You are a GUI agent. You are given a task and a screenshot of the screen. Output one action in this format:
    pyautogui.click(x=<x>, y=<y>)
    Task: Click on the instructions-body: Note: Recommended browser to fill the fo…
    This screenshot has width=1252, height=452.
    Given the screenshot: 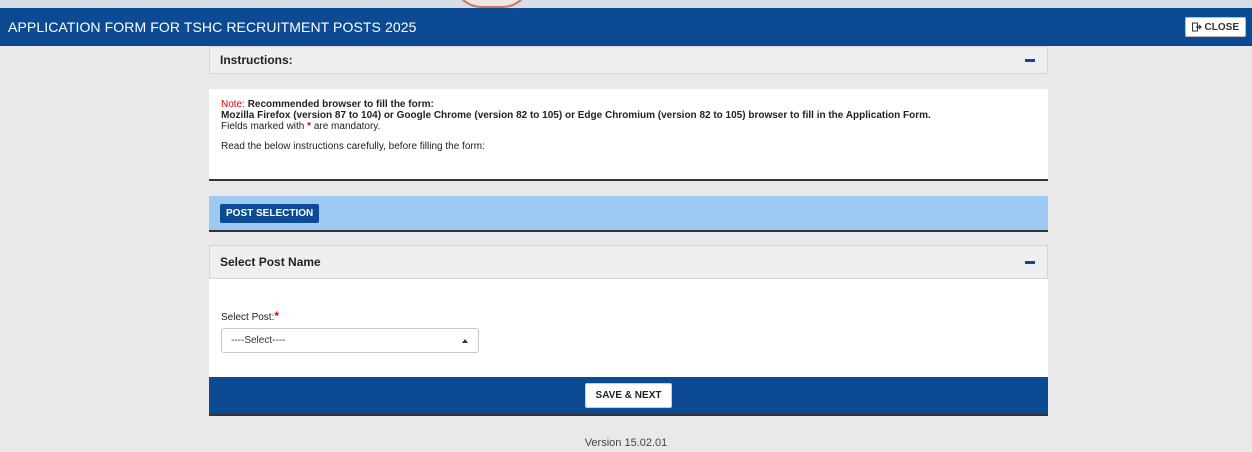 What is the action you would take?
    pyautogui.click(x=628, y=135)
    